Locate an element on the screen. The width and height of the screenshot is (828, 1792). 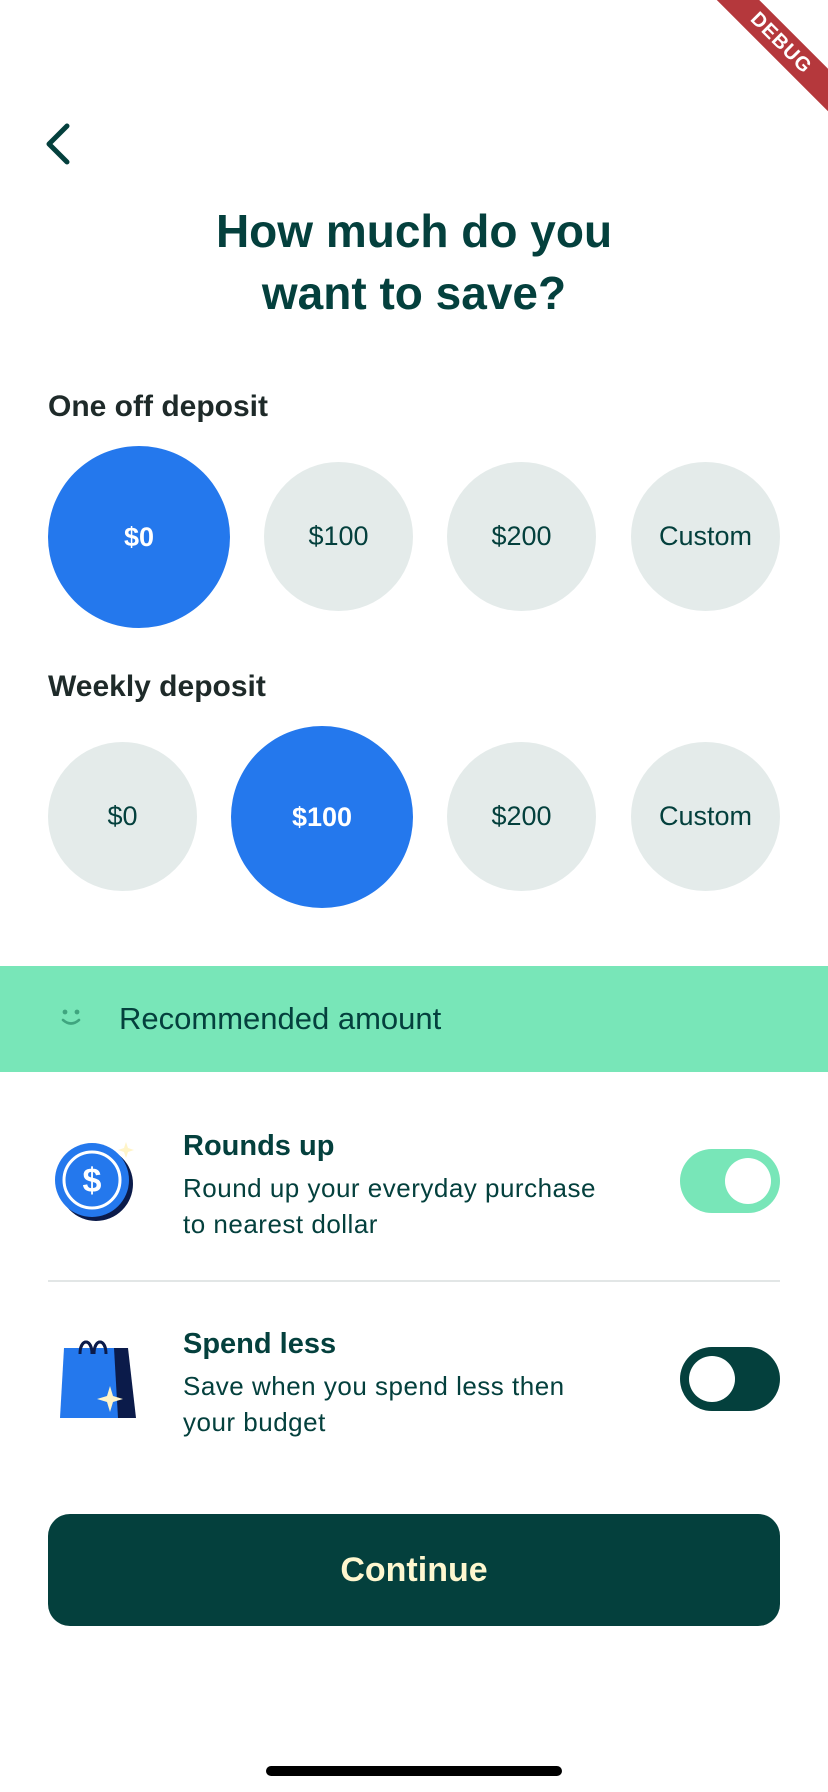
rounds-up-toggle is located at coordinates (730, 1181).